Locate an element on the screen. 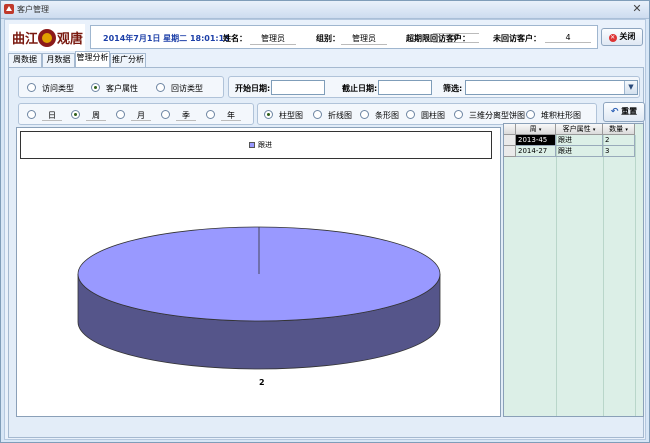 This screenshot has height=443, width=650. radio-3d-exploded-pie: 三维分离型饼图 is located at coordinates (489, 115).